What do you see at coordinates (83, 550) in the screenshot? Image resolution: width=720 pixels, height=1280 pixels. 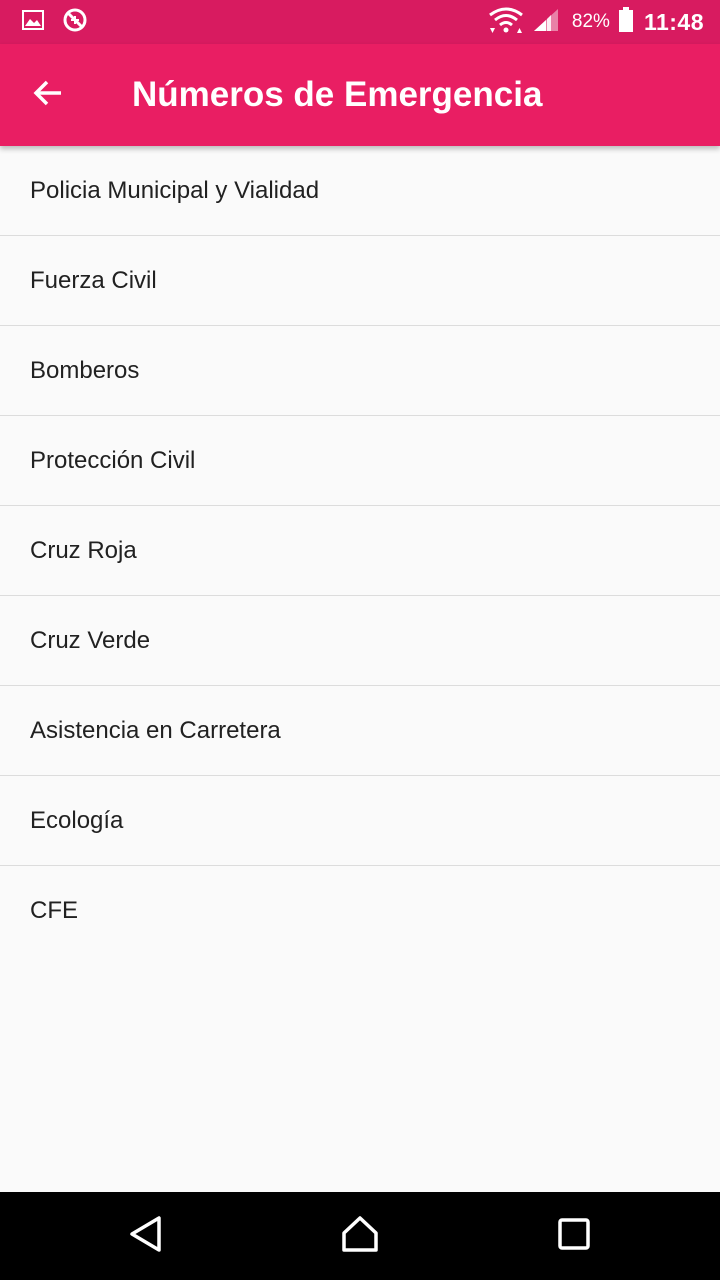 I see `list-item-label: Cruz Roja` at bounding box center [83, 550].